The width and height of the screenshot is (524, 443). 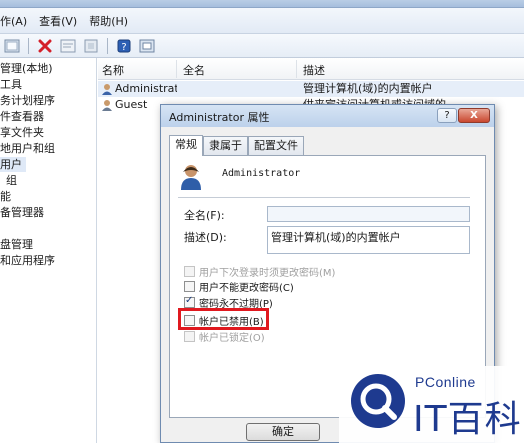 What do you see at coordinates (276, 145) in the screenshot?
I see `tab-profile: 配置文件` at bounding box center [276, 145].